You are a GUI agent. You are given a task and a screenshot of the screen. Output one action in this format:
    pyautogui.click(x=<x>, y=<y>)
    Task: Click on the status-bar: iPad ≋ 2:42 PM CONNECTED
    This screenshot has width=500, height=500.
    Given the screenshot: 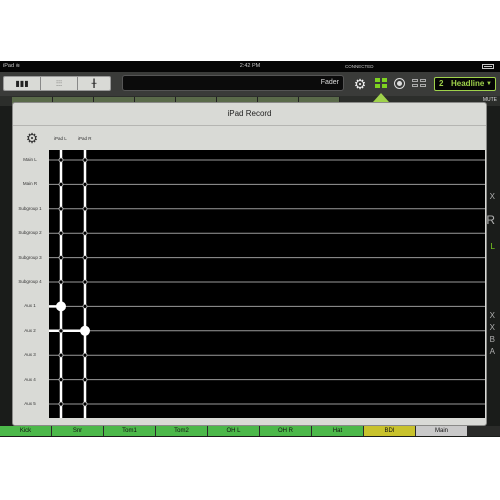 What is the action you would take?
    pyautogui.click(x=250, y=66)
    